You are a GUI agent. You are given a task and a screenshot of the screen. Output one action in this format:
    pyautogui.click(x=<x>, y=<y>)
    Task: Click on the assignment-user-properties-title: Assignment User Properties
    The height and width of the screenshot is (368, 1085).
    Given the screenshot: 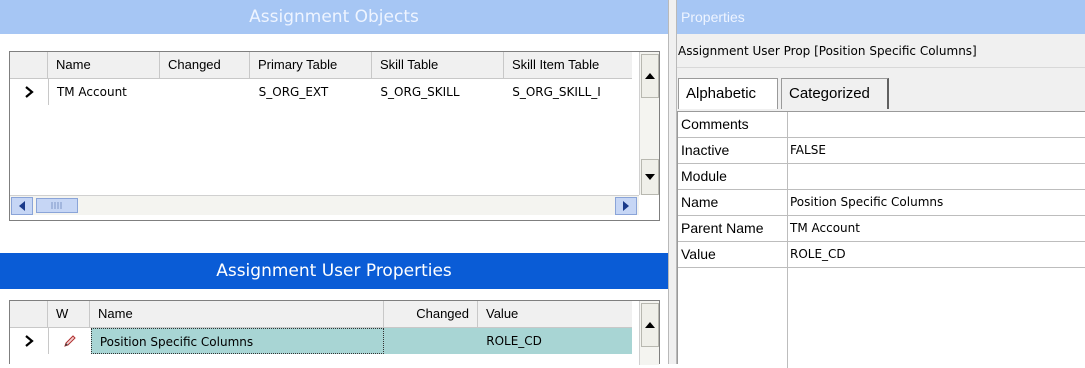 What is the action you would take?
    pyautogui.click(x=334, y=271)
    